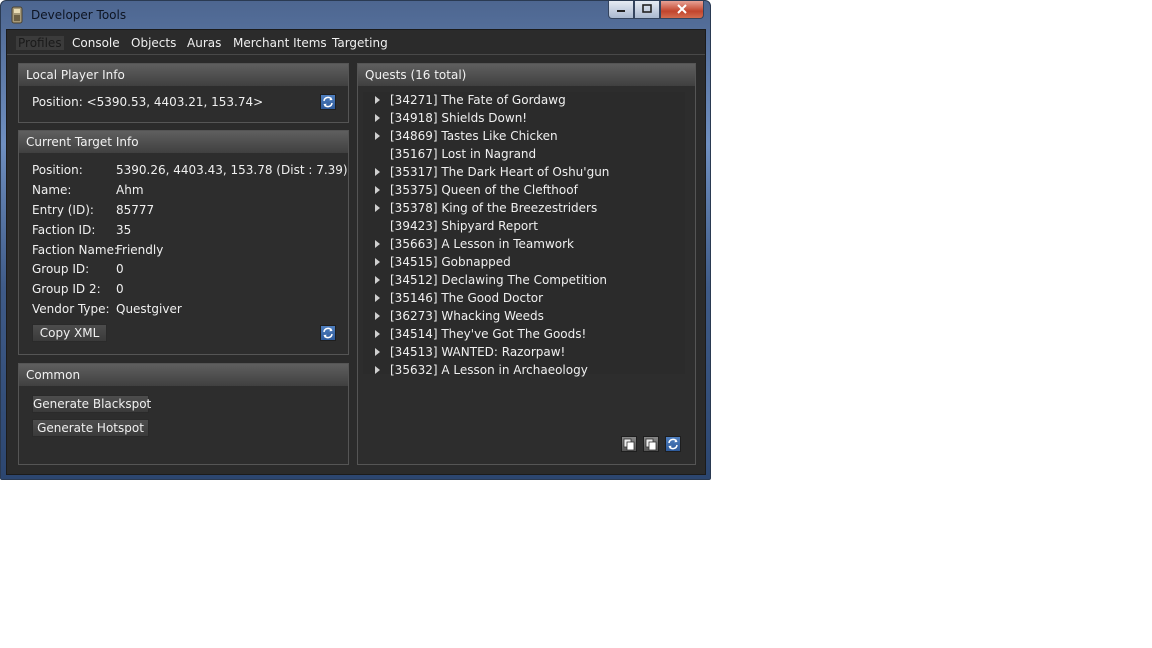  I want to click on target-field-value: 35, so click(124, 230).